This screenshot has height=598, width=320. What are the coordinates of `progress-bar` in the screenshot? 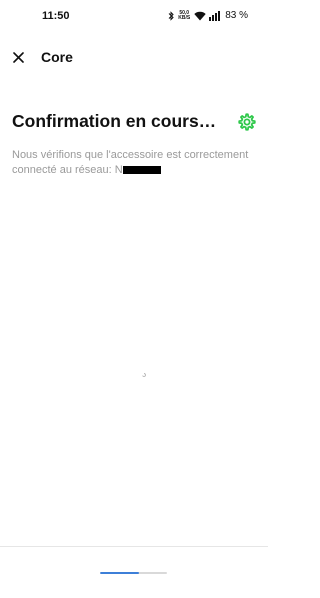 It's located at (133, 573).